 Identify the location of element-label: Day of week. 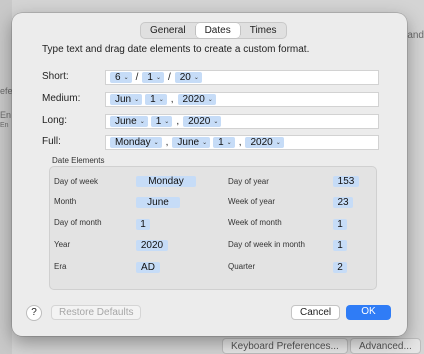
(76, 181).